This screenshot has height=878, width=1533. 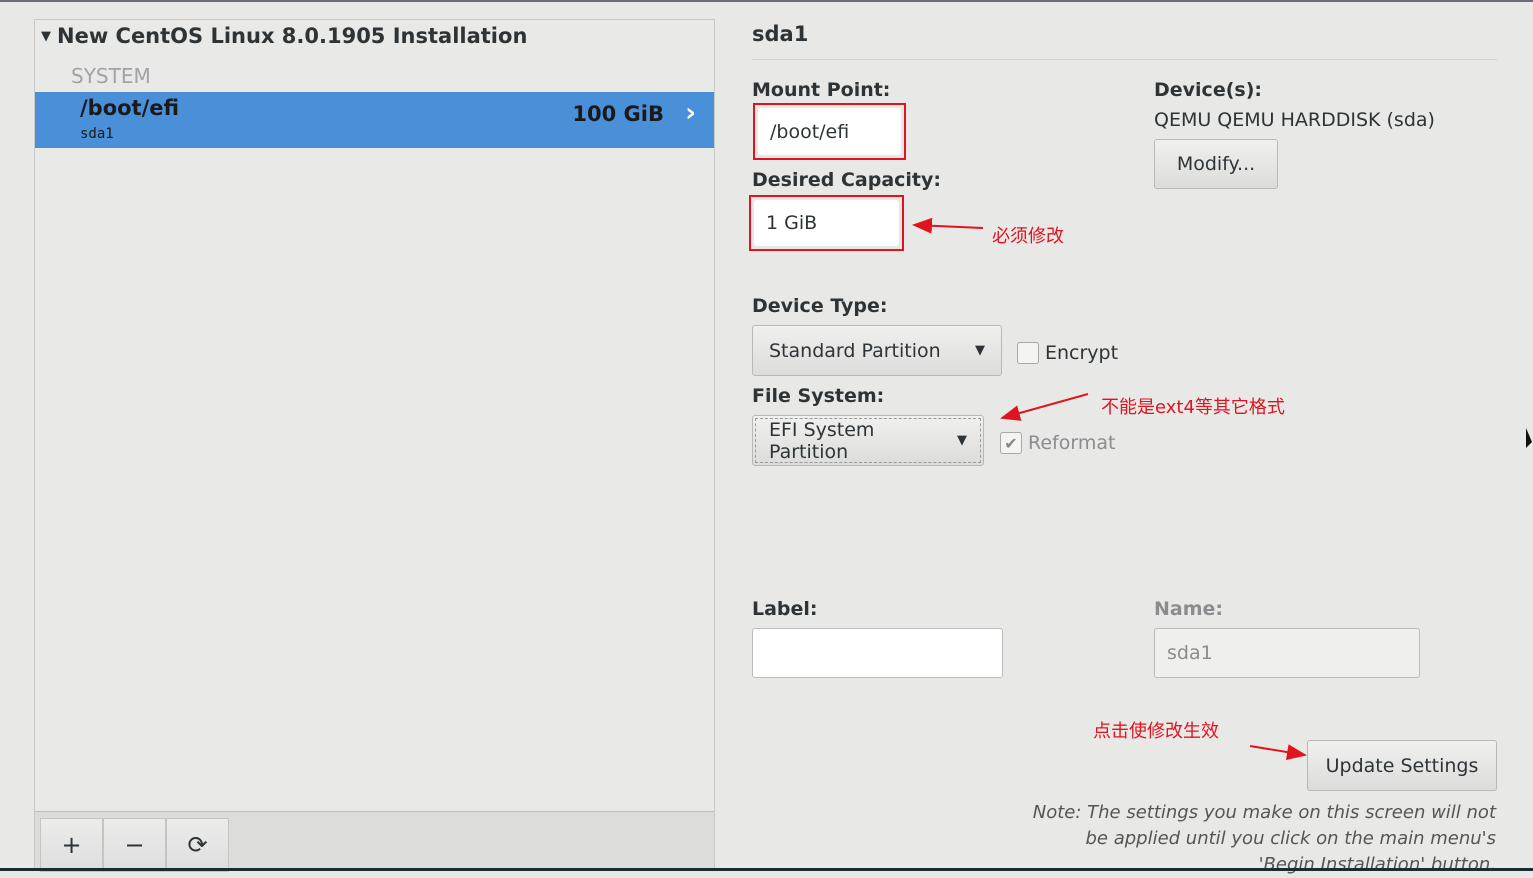 What do you see at coordinates (1044, 407) in the screenshot?
I see `arrow-filesystem` at bounding box center [1044, 407].